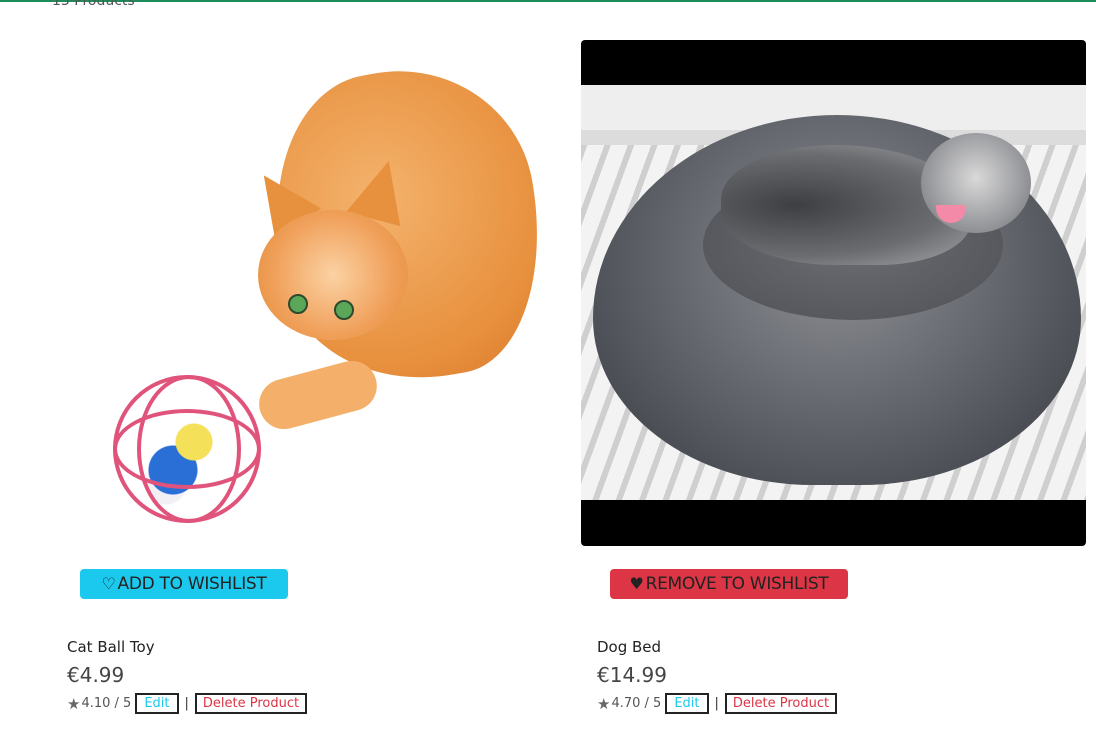 The image size is (1096, 739). I want to click on remove-from-wishlist-button: ♥ REMOVE TO WISHLIST, so click(729, 584).